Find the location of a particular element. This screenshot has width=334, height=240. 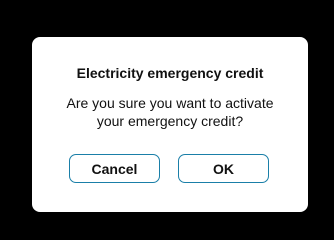

dialog-message-line-1: Are you sure you want to activate is located at coordinates (170, 103).